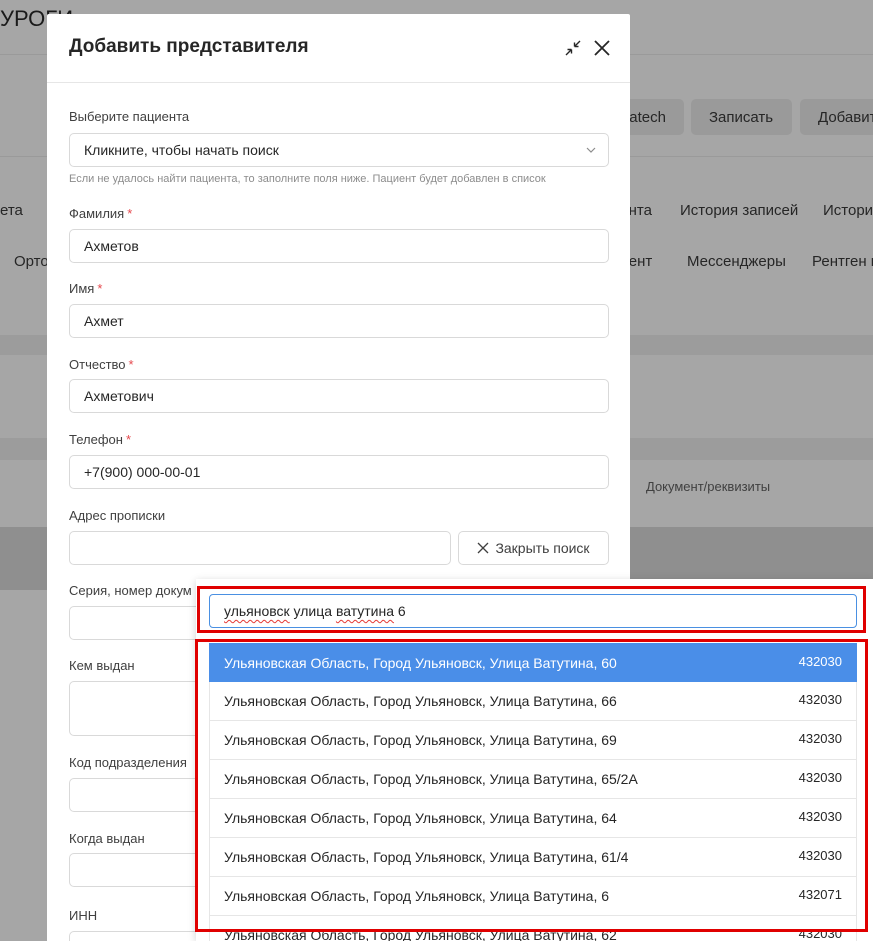 The width and height of the screenshot is (873, 941). What do you see at coordinates (533, 611) in the screenshot?
I see `address-search-input: ульяновск улица ватутина 6` at bounding box center [533, 611].